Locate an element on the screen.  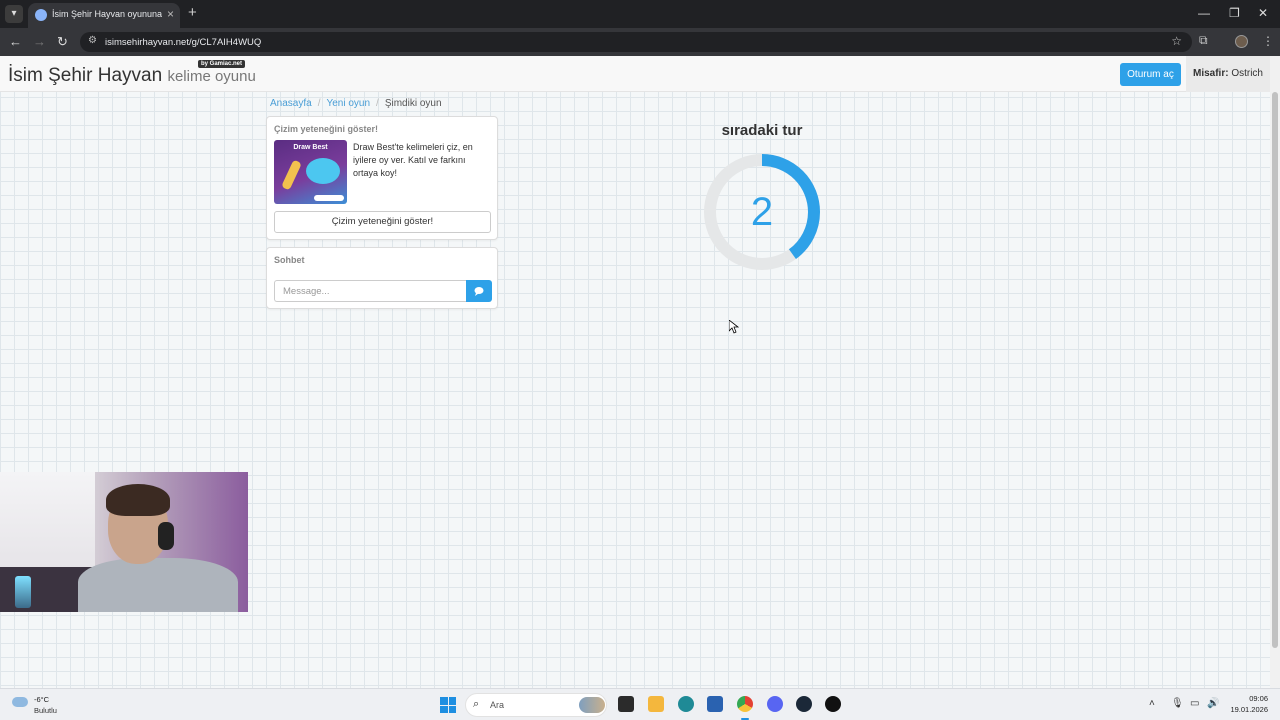
search-icon: ⌕ is located at coordinates (476, 704).